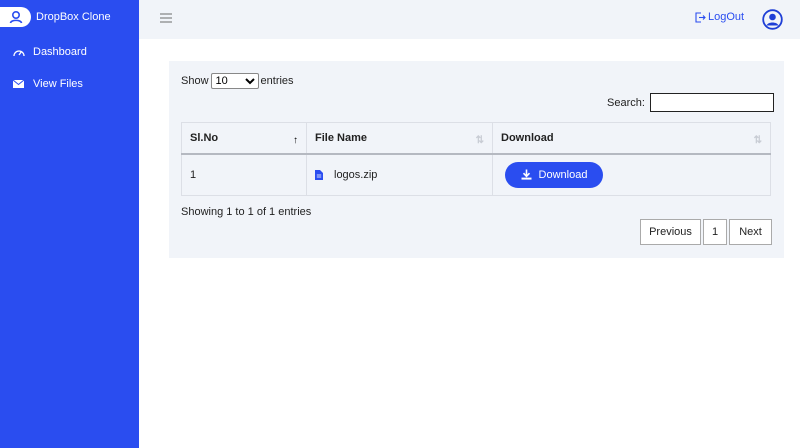 This screenshot has height=448, width=800. Describe the element at coordinates (631, 174) in the screenshot. I see `cell-download: Download` at that location.